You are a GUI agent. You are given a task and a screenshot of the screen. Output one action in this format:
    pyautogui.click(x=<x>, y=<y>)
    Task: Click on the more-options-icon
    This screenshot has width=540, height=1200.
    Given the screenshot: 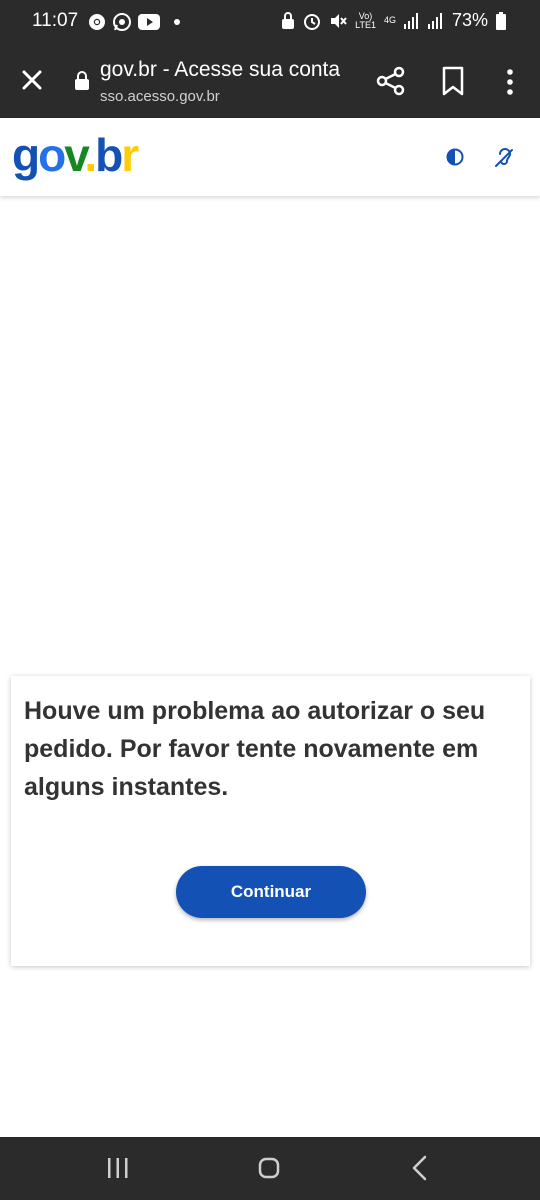 What is the action you would take?
    pyautogui.click(x=510, y=82)
    